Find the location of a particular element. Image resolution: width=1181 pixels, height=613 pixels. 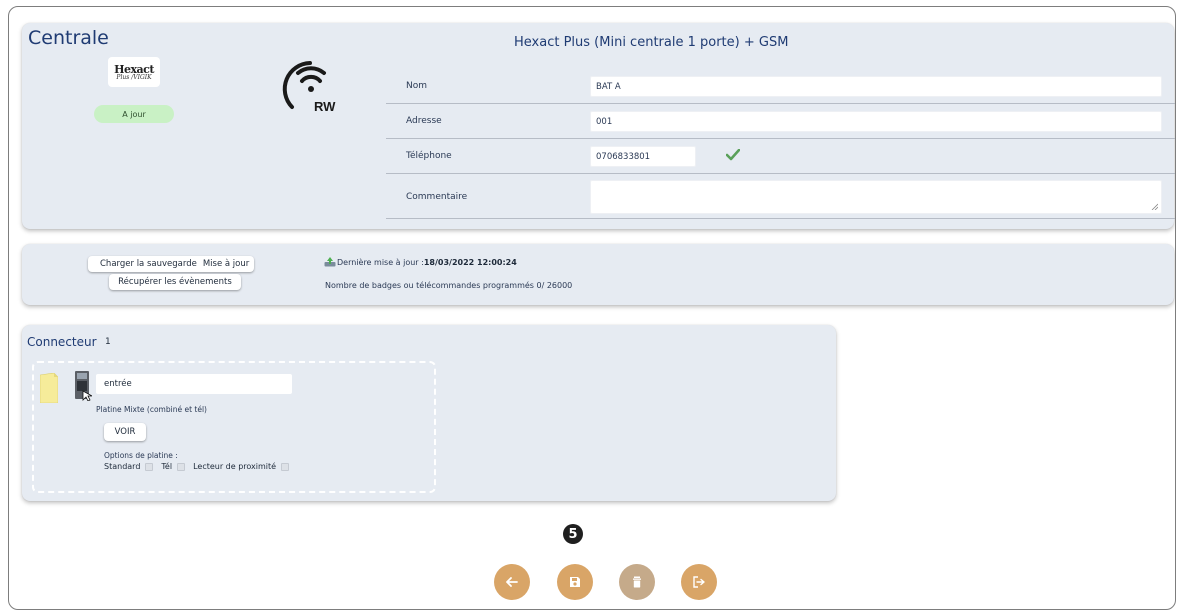

option-tel-label: Tél is located at coordinates (167, 466).